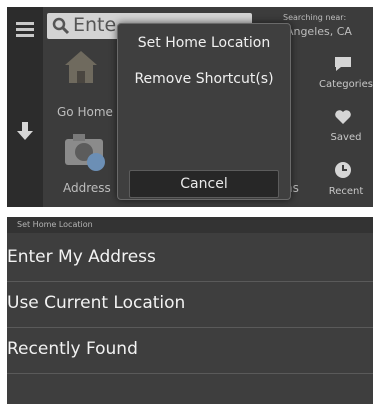 This screenshot has height=411, width=380. Describe the element at coordinates (25, 30) in the screenshot. I see `menu-icon` at that location.